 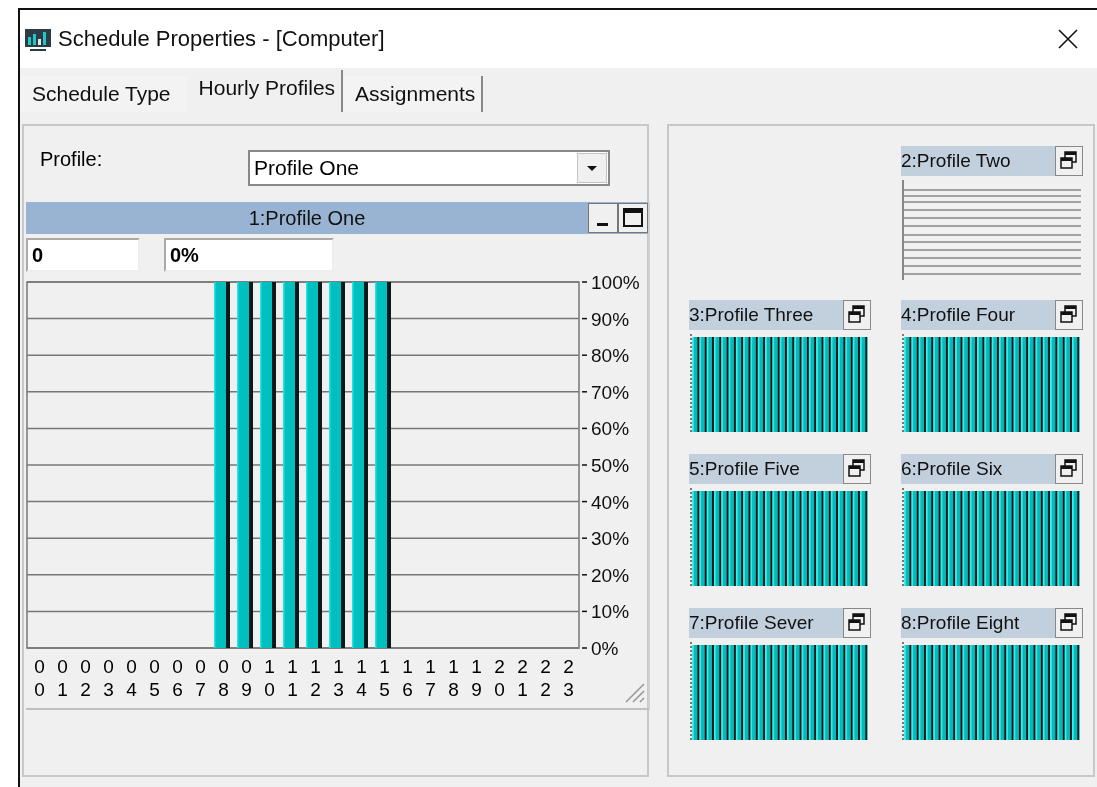 I want to click on minimize-icon, so click(x=603, y=218).